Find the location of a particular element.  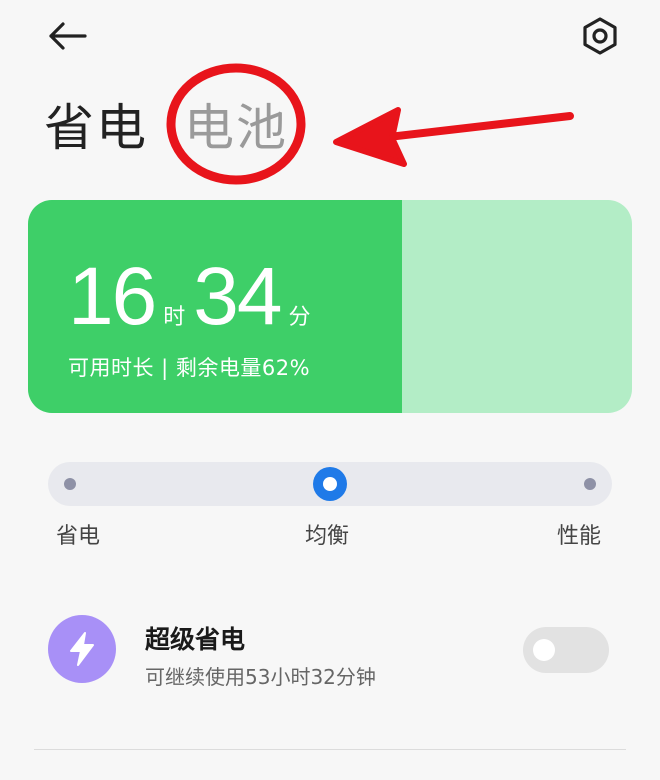

hours-value: 16 is located at coordinates (112, 296).